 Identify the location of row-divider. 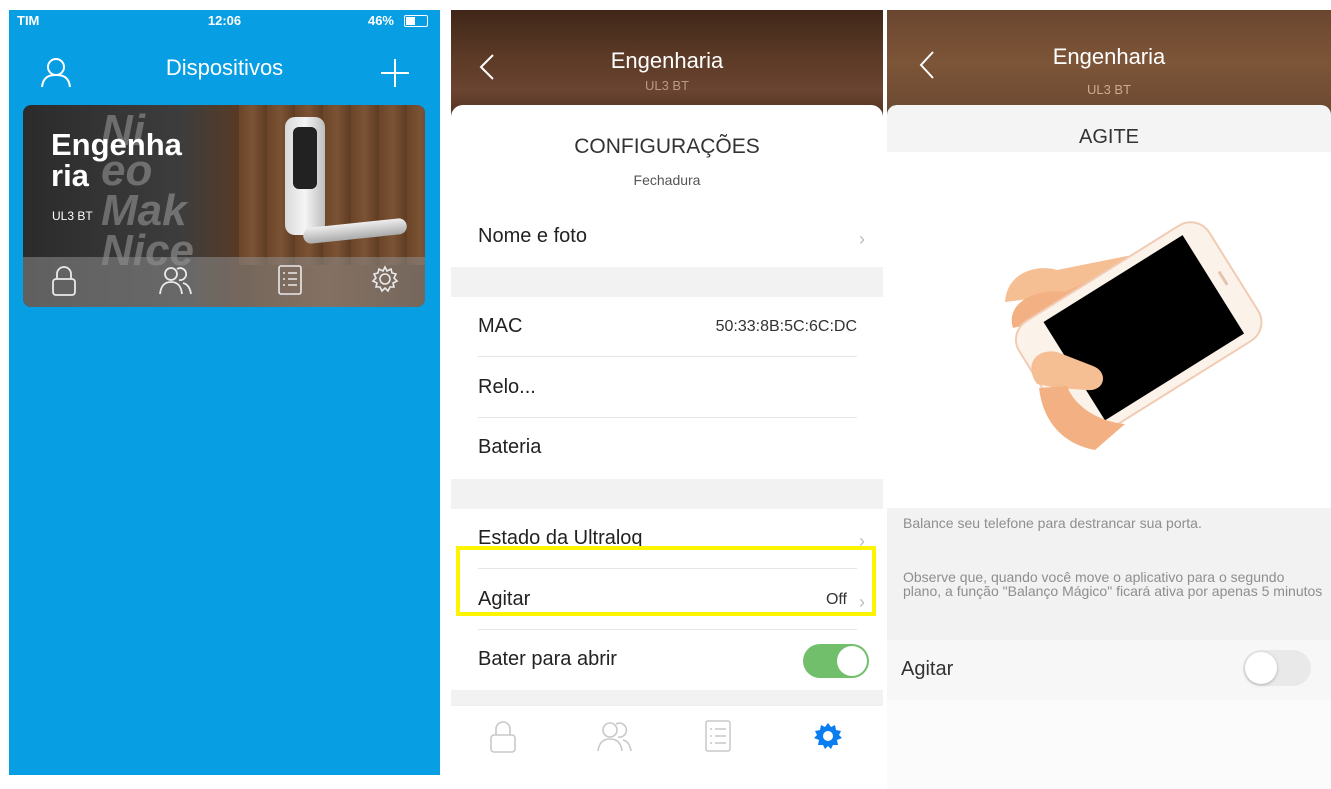
(667, 356).